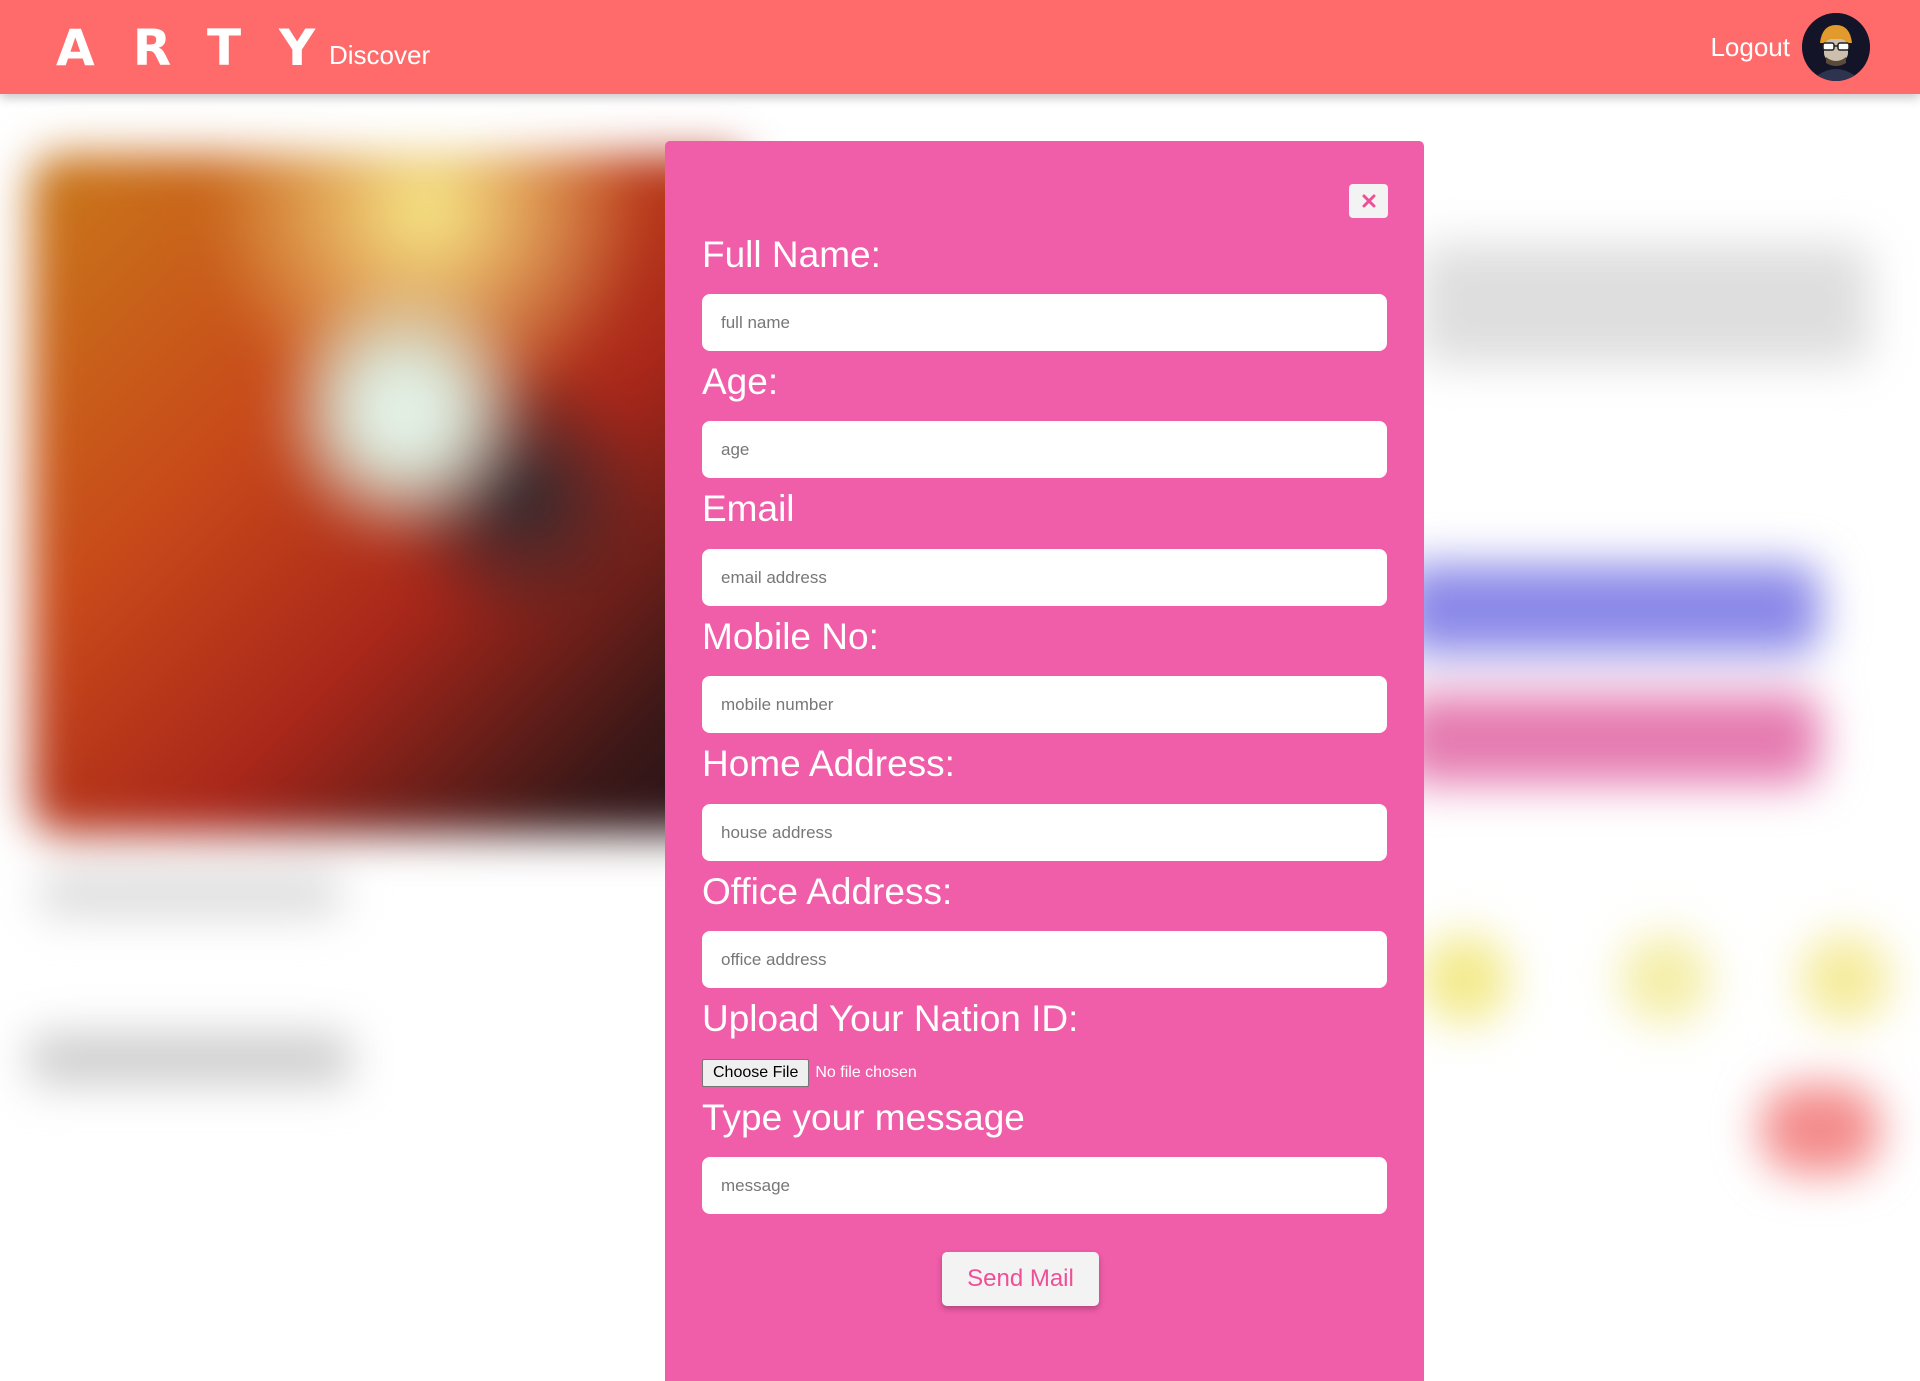  Describe the element at coordinates (1044, 322) in the screenshot. I see `full-name-input` at that location.